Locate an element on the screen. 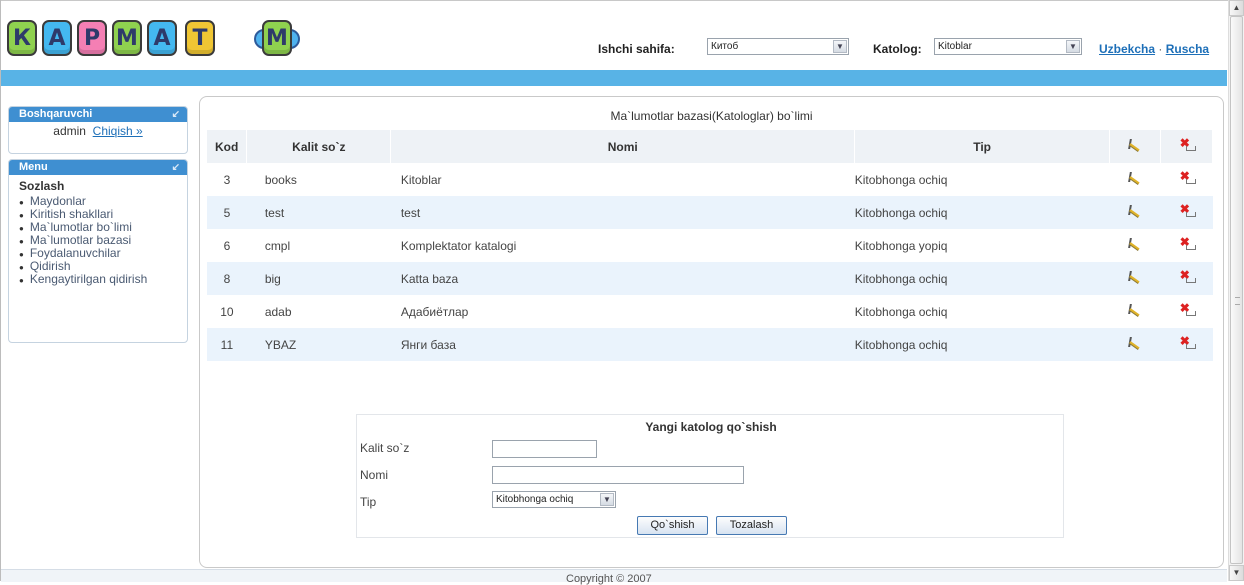  cell-nomi: Katta baza is located at coordinates (622, 278).